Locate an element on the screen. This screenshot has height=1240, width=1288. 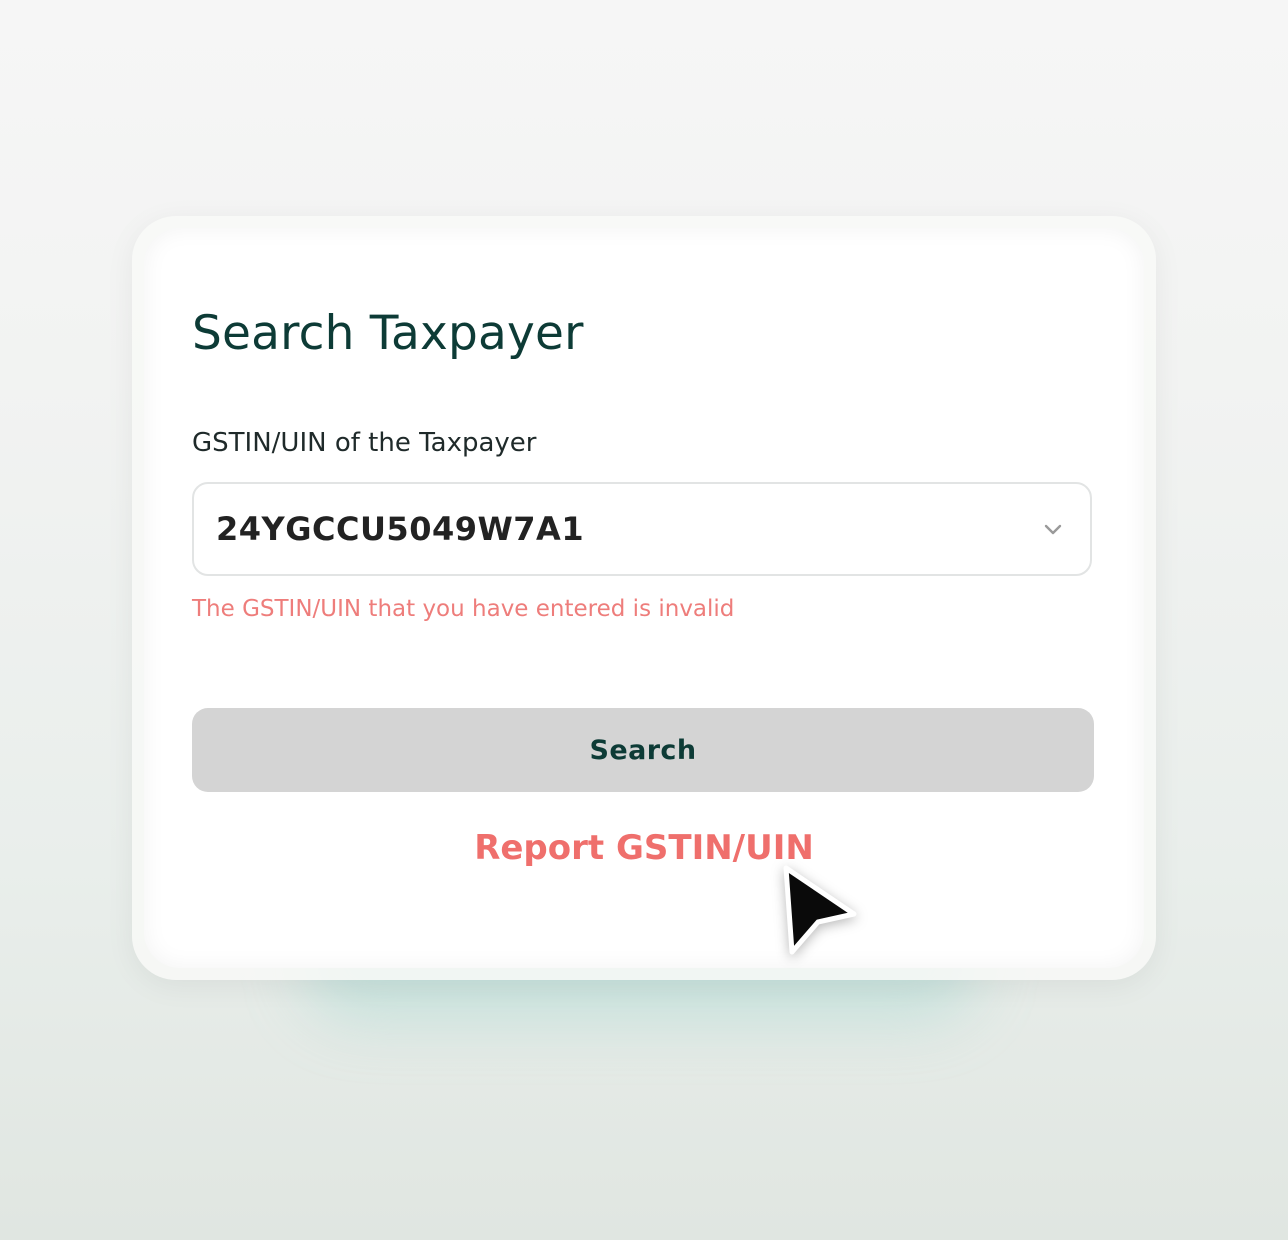
search-button: Search is located at coordinates (643, 750).